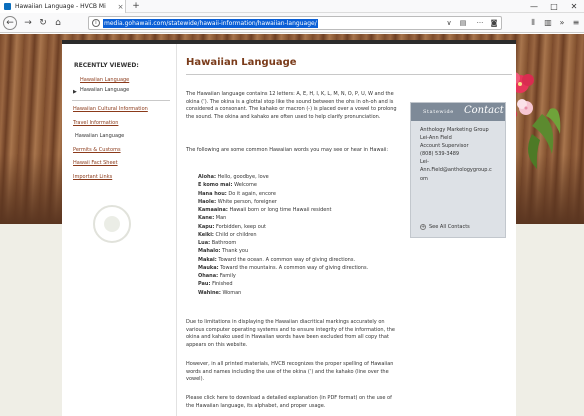 The height and width of the screenshot is (416, 584). What do you see at coordinates (227, 234) in the screenshot?
I see `list-item: Keiki: Child or children` at bounding box center [227, 234].